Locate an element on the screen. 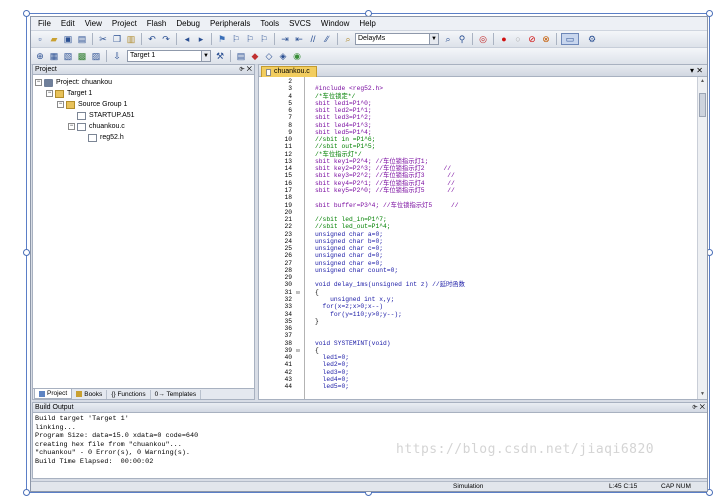  new-file-icon: ▫ is located at coordinates (40, 39).